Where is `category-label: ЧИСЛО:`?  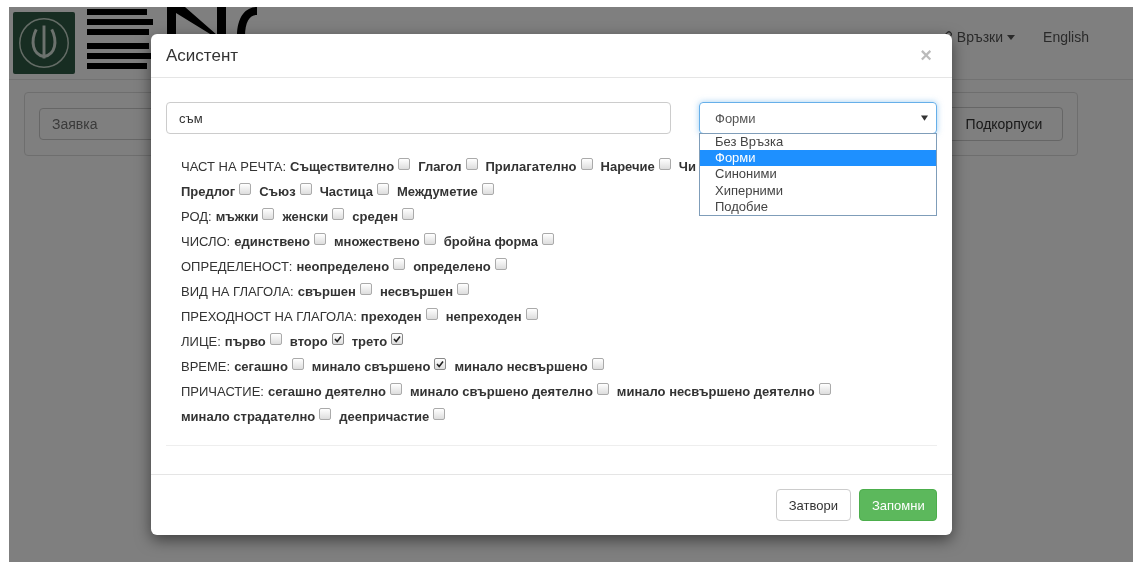
category-label: ЧИСЛО: is located at coordinates (206, 242).